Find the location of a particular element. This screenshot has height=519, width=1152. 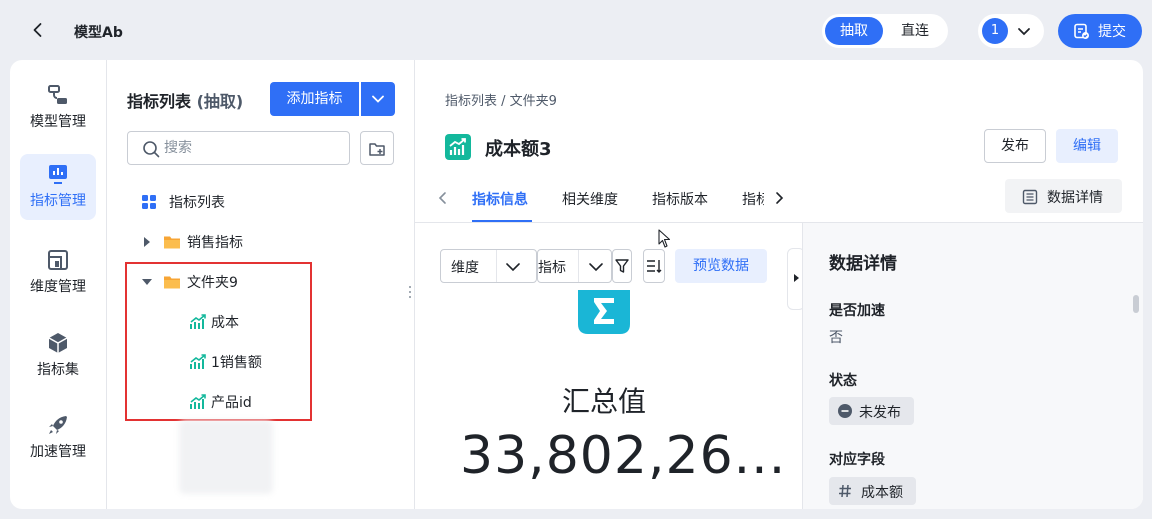

model-title: 模型Ab is located at coordinates (98, 33).